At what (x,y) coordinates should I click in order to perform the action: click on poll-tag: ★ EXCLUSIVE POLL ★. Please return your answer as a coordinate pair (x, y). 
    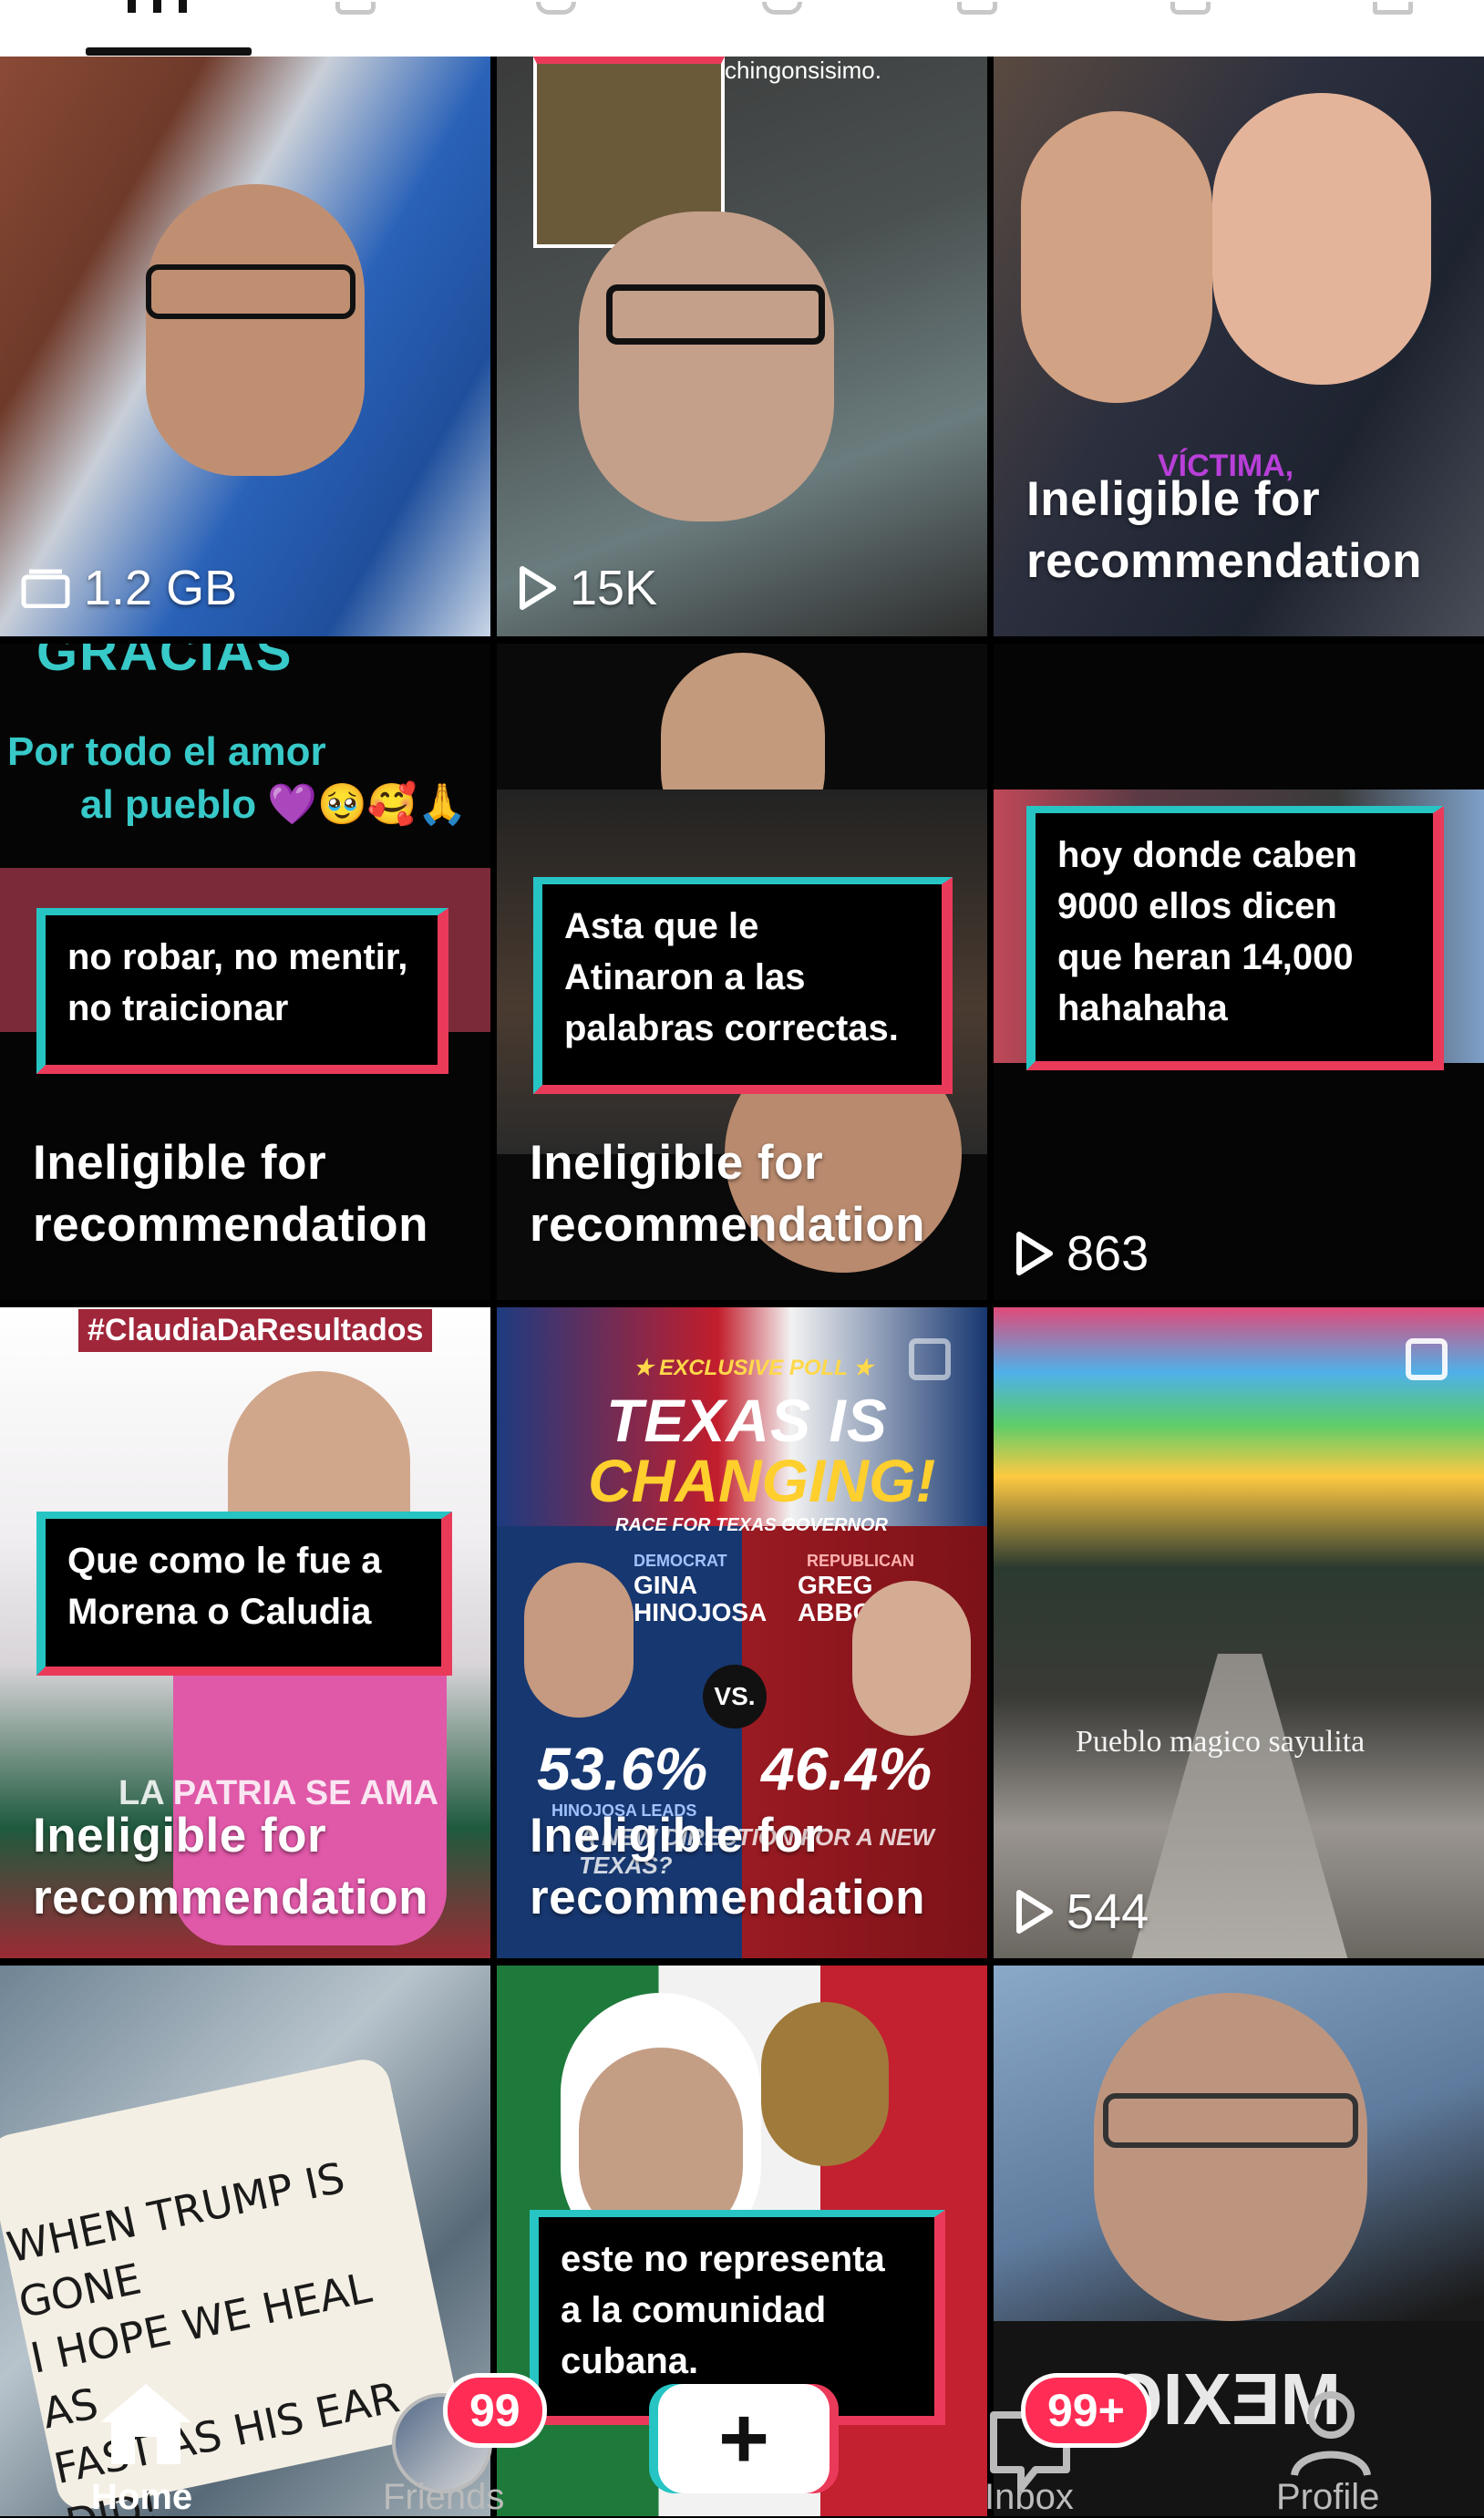
    Looking at the image, I should click on (753, 1368).